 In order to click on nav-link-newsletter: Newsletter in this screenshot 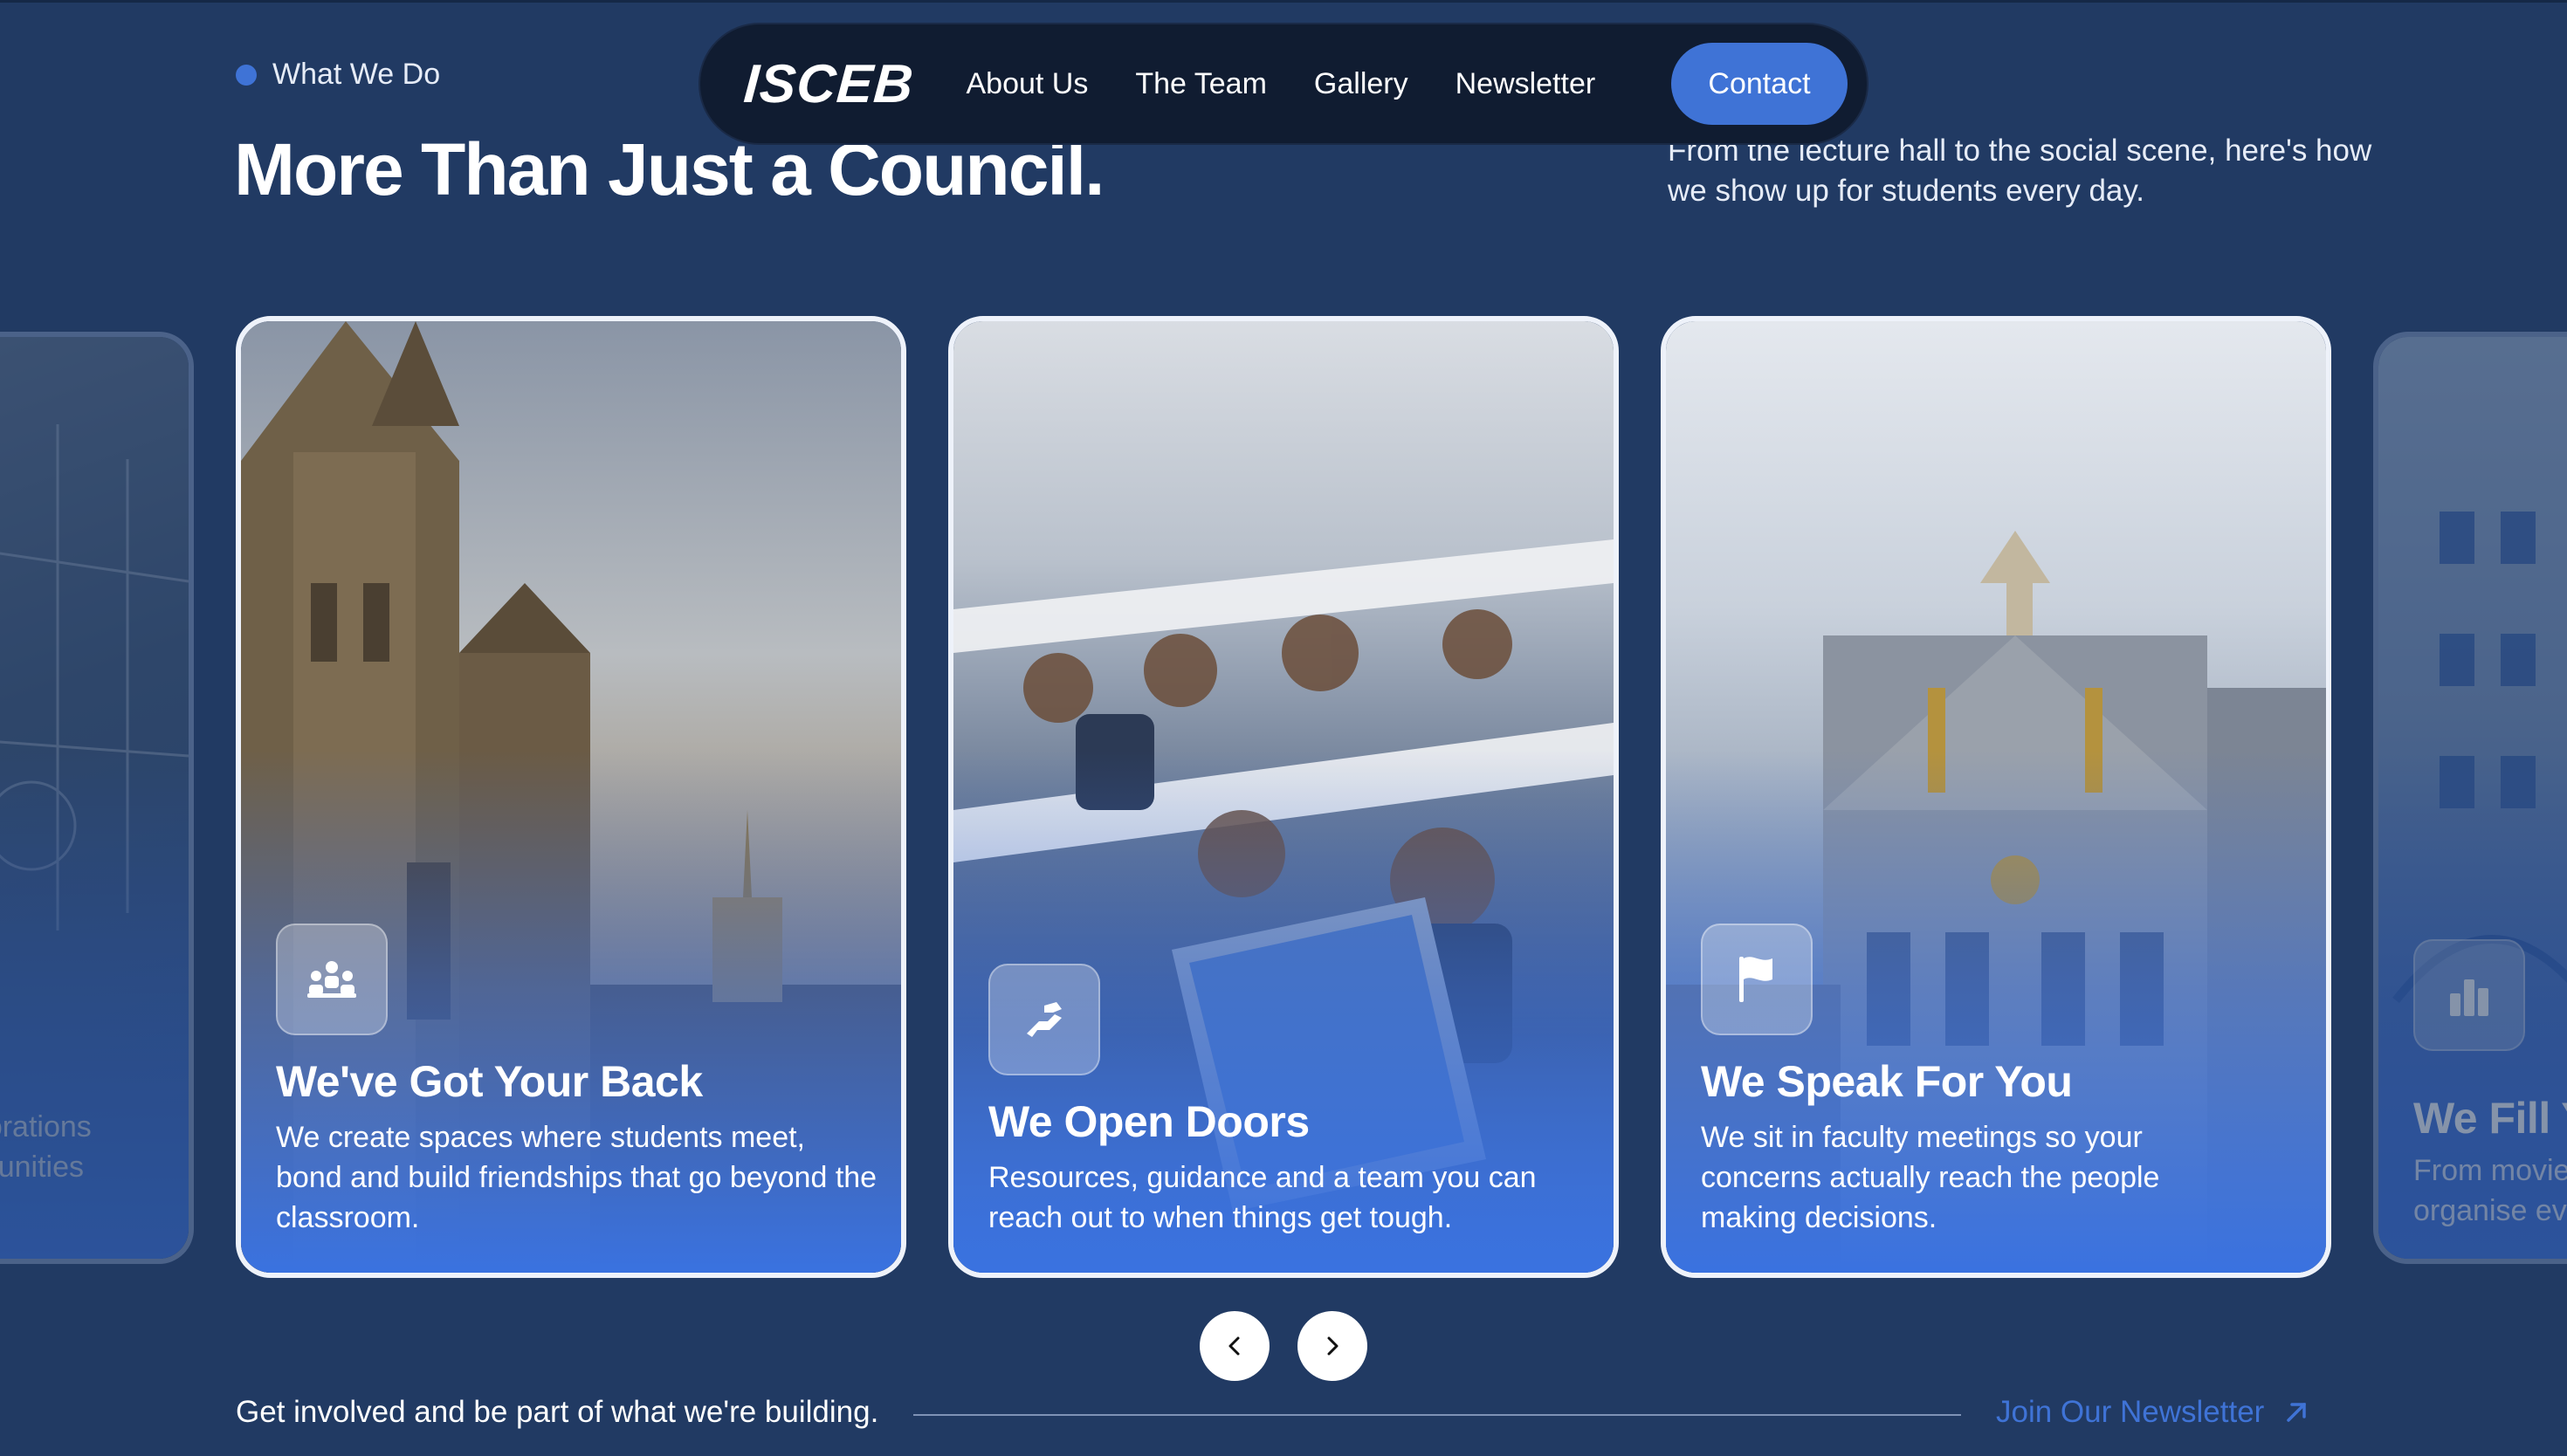, I will do `click(1526, 84)`.